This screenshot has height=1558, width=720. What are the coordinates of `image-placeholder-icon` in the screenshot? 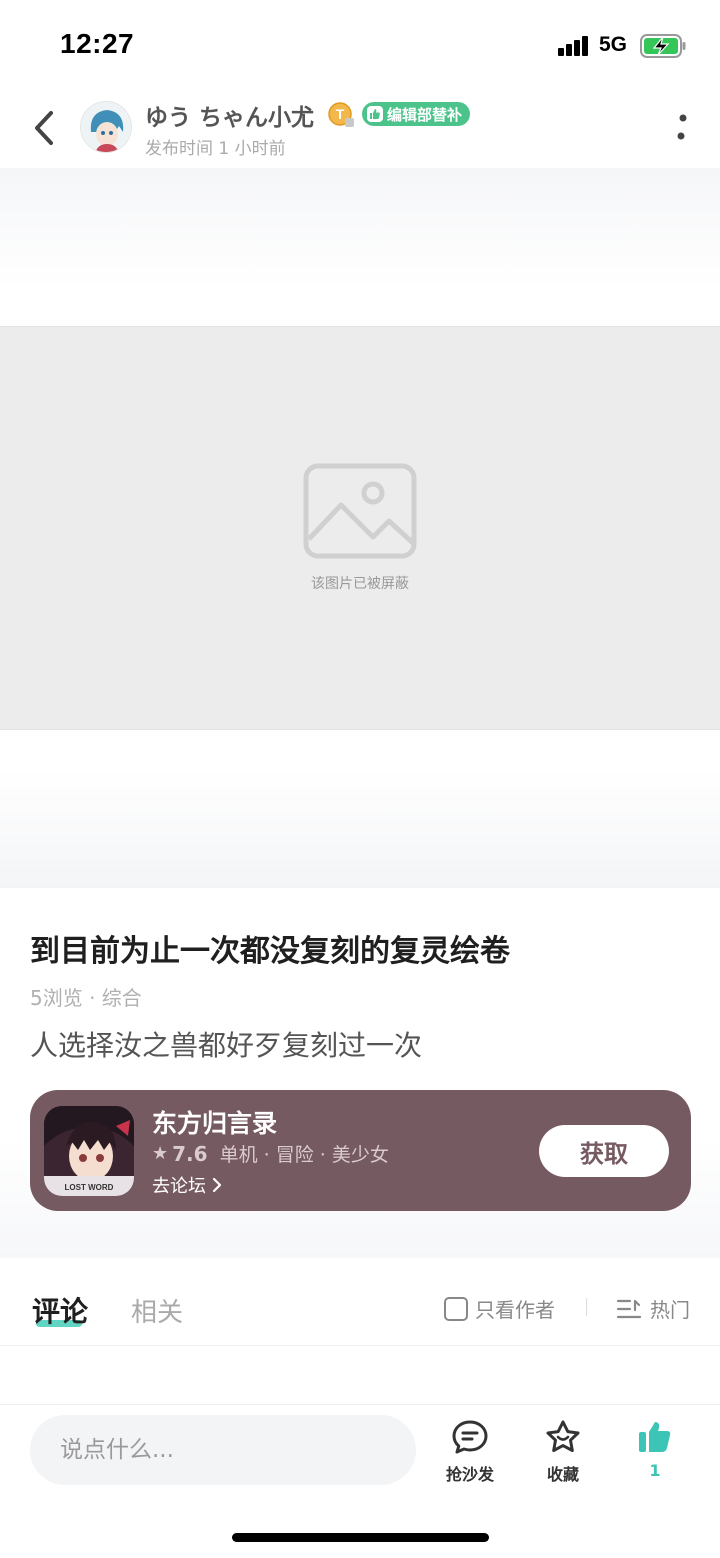 It's located at (360, 511).